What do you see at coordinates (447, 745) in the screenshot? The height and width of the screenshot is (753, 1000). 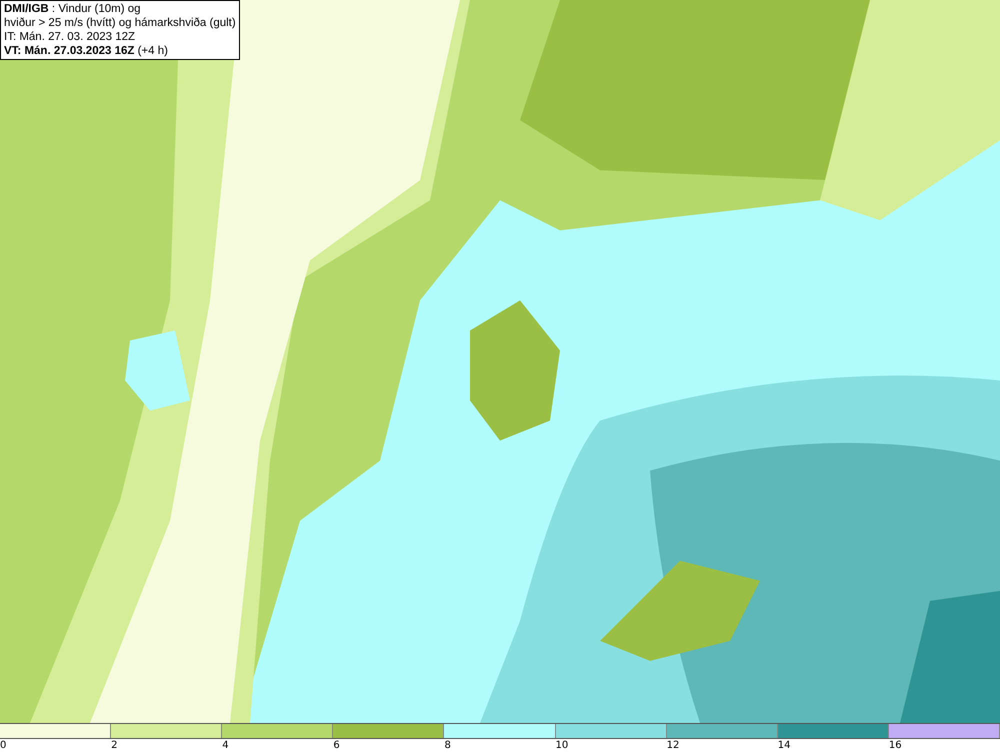 I see `legend-tick-label: 8` at bounding box center [447, 745].